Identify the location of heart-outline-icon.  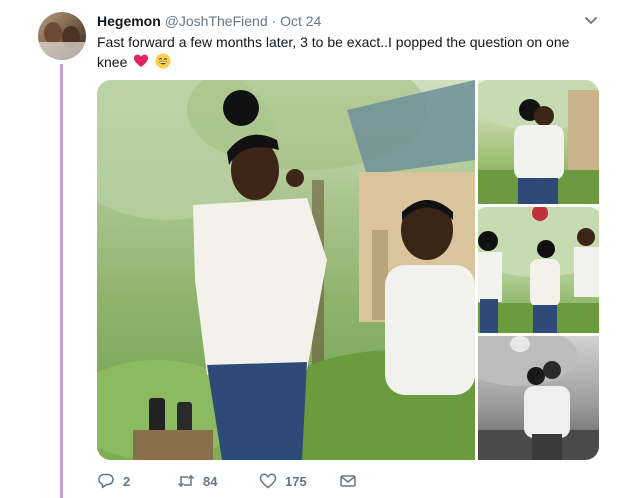
(268, 481).